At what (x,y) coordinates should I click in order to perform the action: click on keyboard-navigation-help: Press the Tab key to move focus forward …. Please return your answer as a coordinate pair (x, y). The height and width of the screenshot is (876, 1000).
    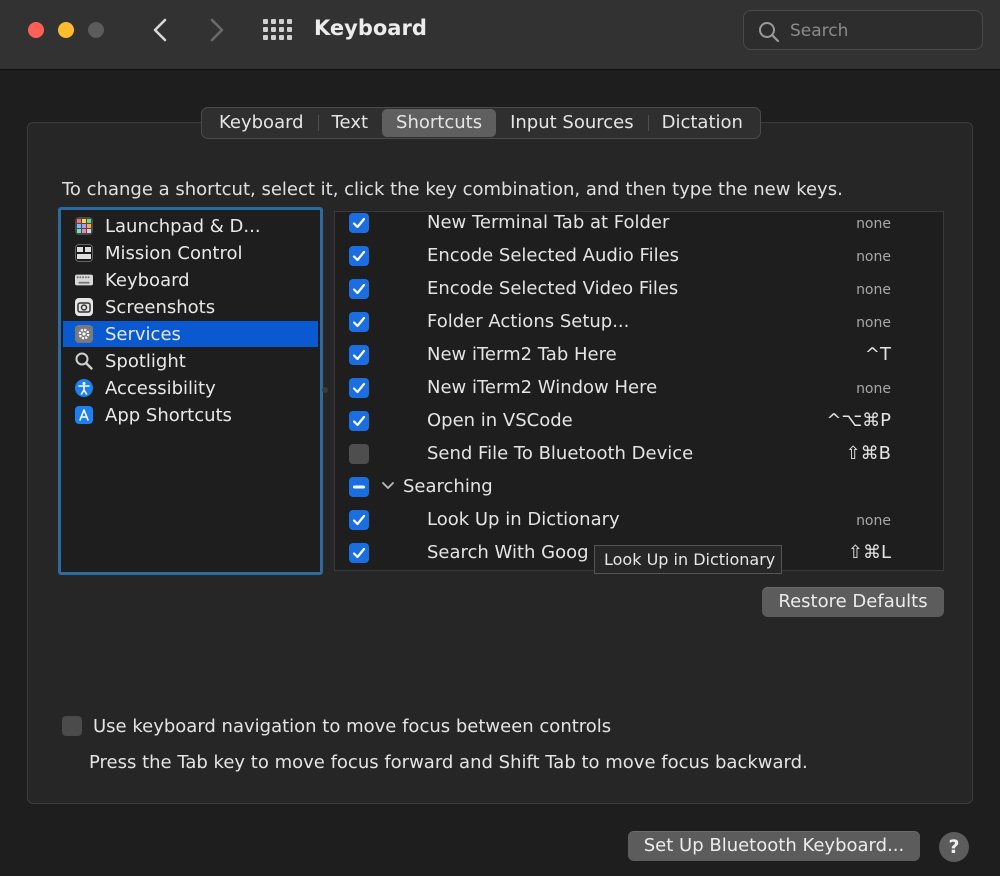
    Looking at the image, I should click on (448, 762).